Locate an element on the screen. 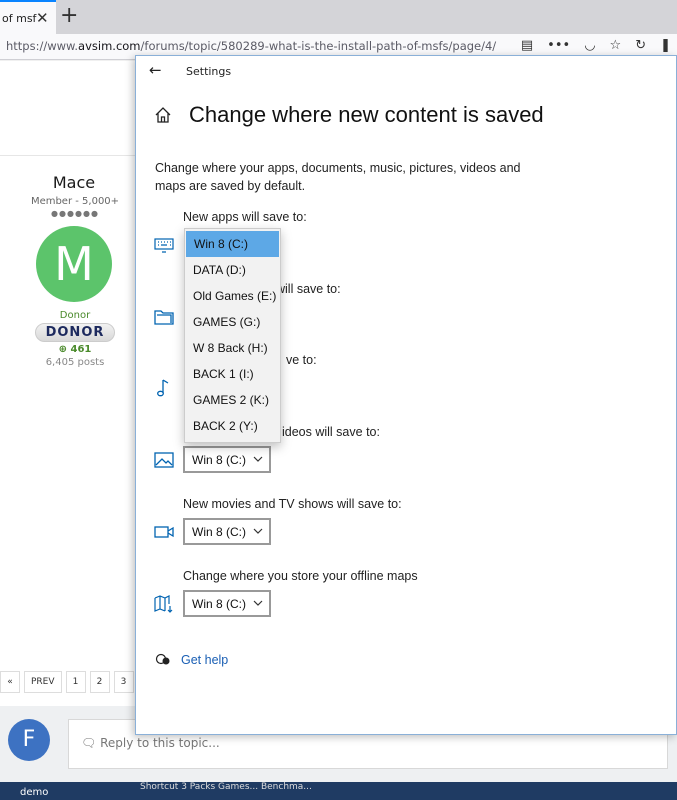 The width and height of the screenshot is (677, 800). speech-bubble-icon: 🗨 is located at coordinates (91, 743).